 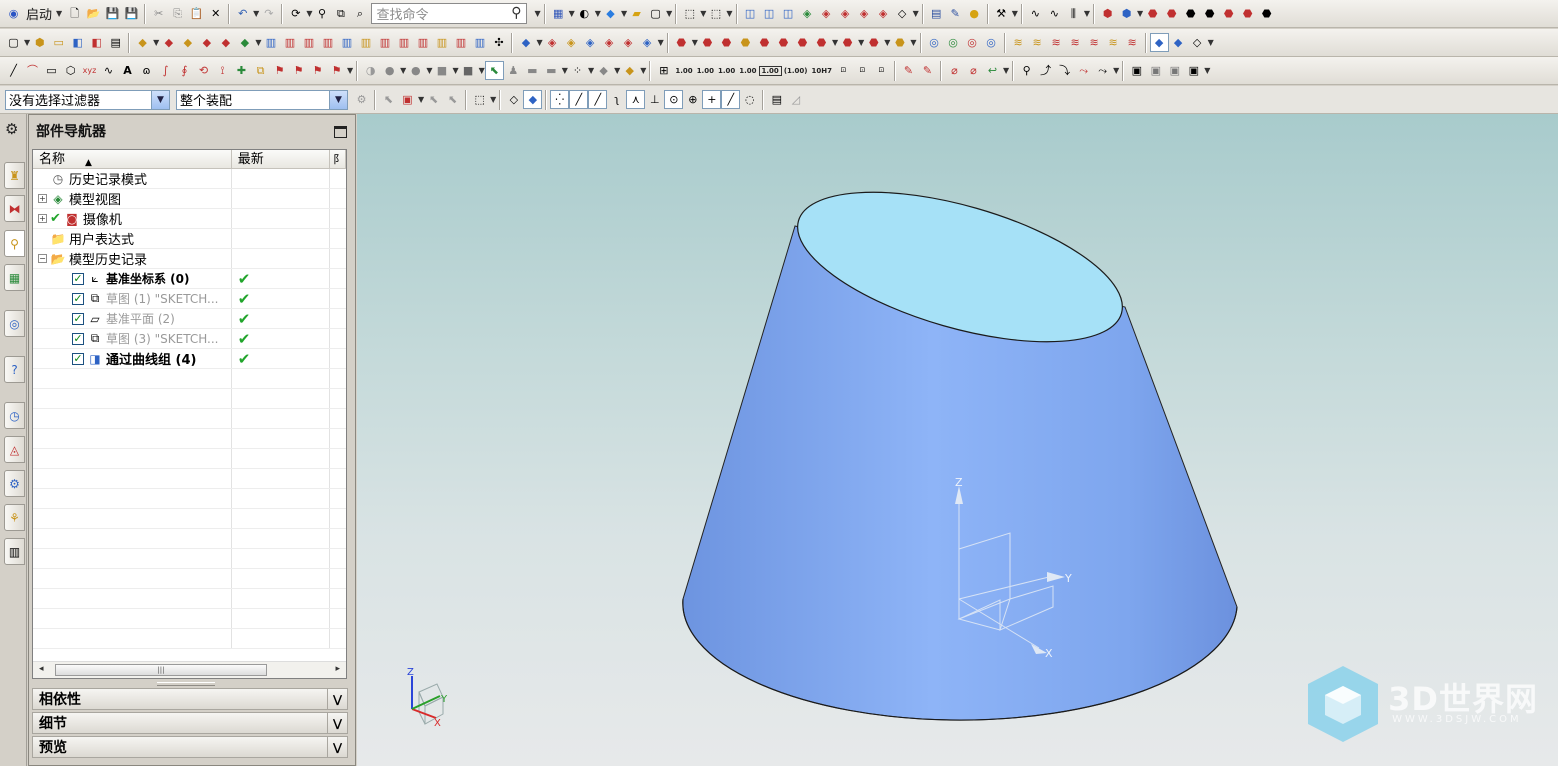 I want to click on expand-icon: +, so click(x=42, y=218).